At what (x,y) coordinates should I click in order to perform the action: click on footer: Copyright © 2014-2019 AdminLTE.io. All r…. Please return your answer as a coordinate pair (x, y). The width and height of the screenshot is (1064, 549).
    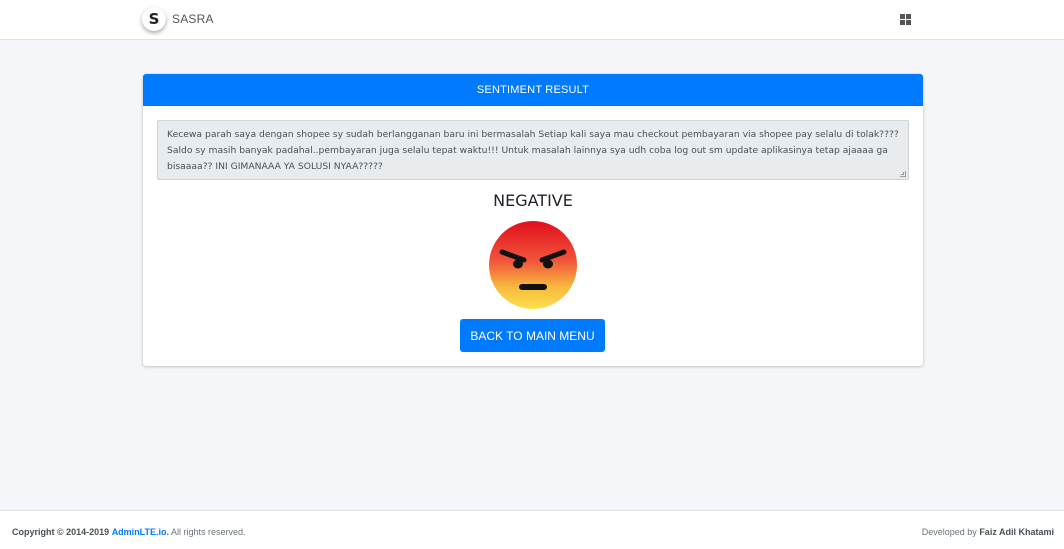
    Looking at the image, I should click on (532, 529).